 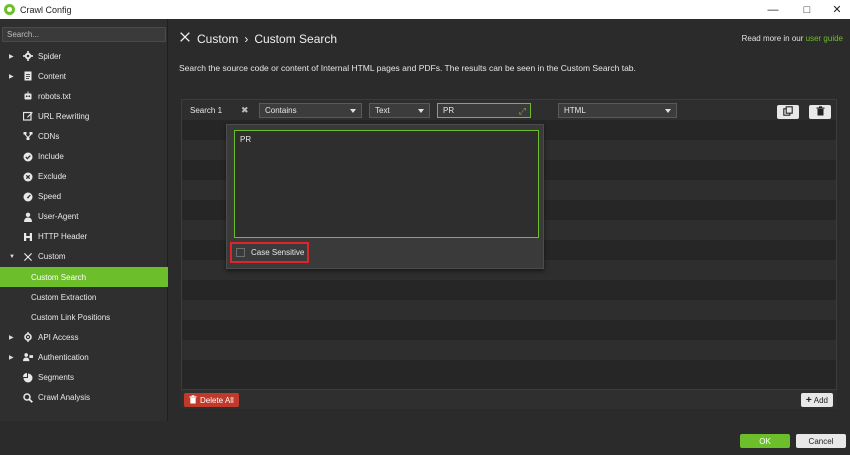 I want to click on sidebar-item-label: CDNs, so click(x=49, y=136).